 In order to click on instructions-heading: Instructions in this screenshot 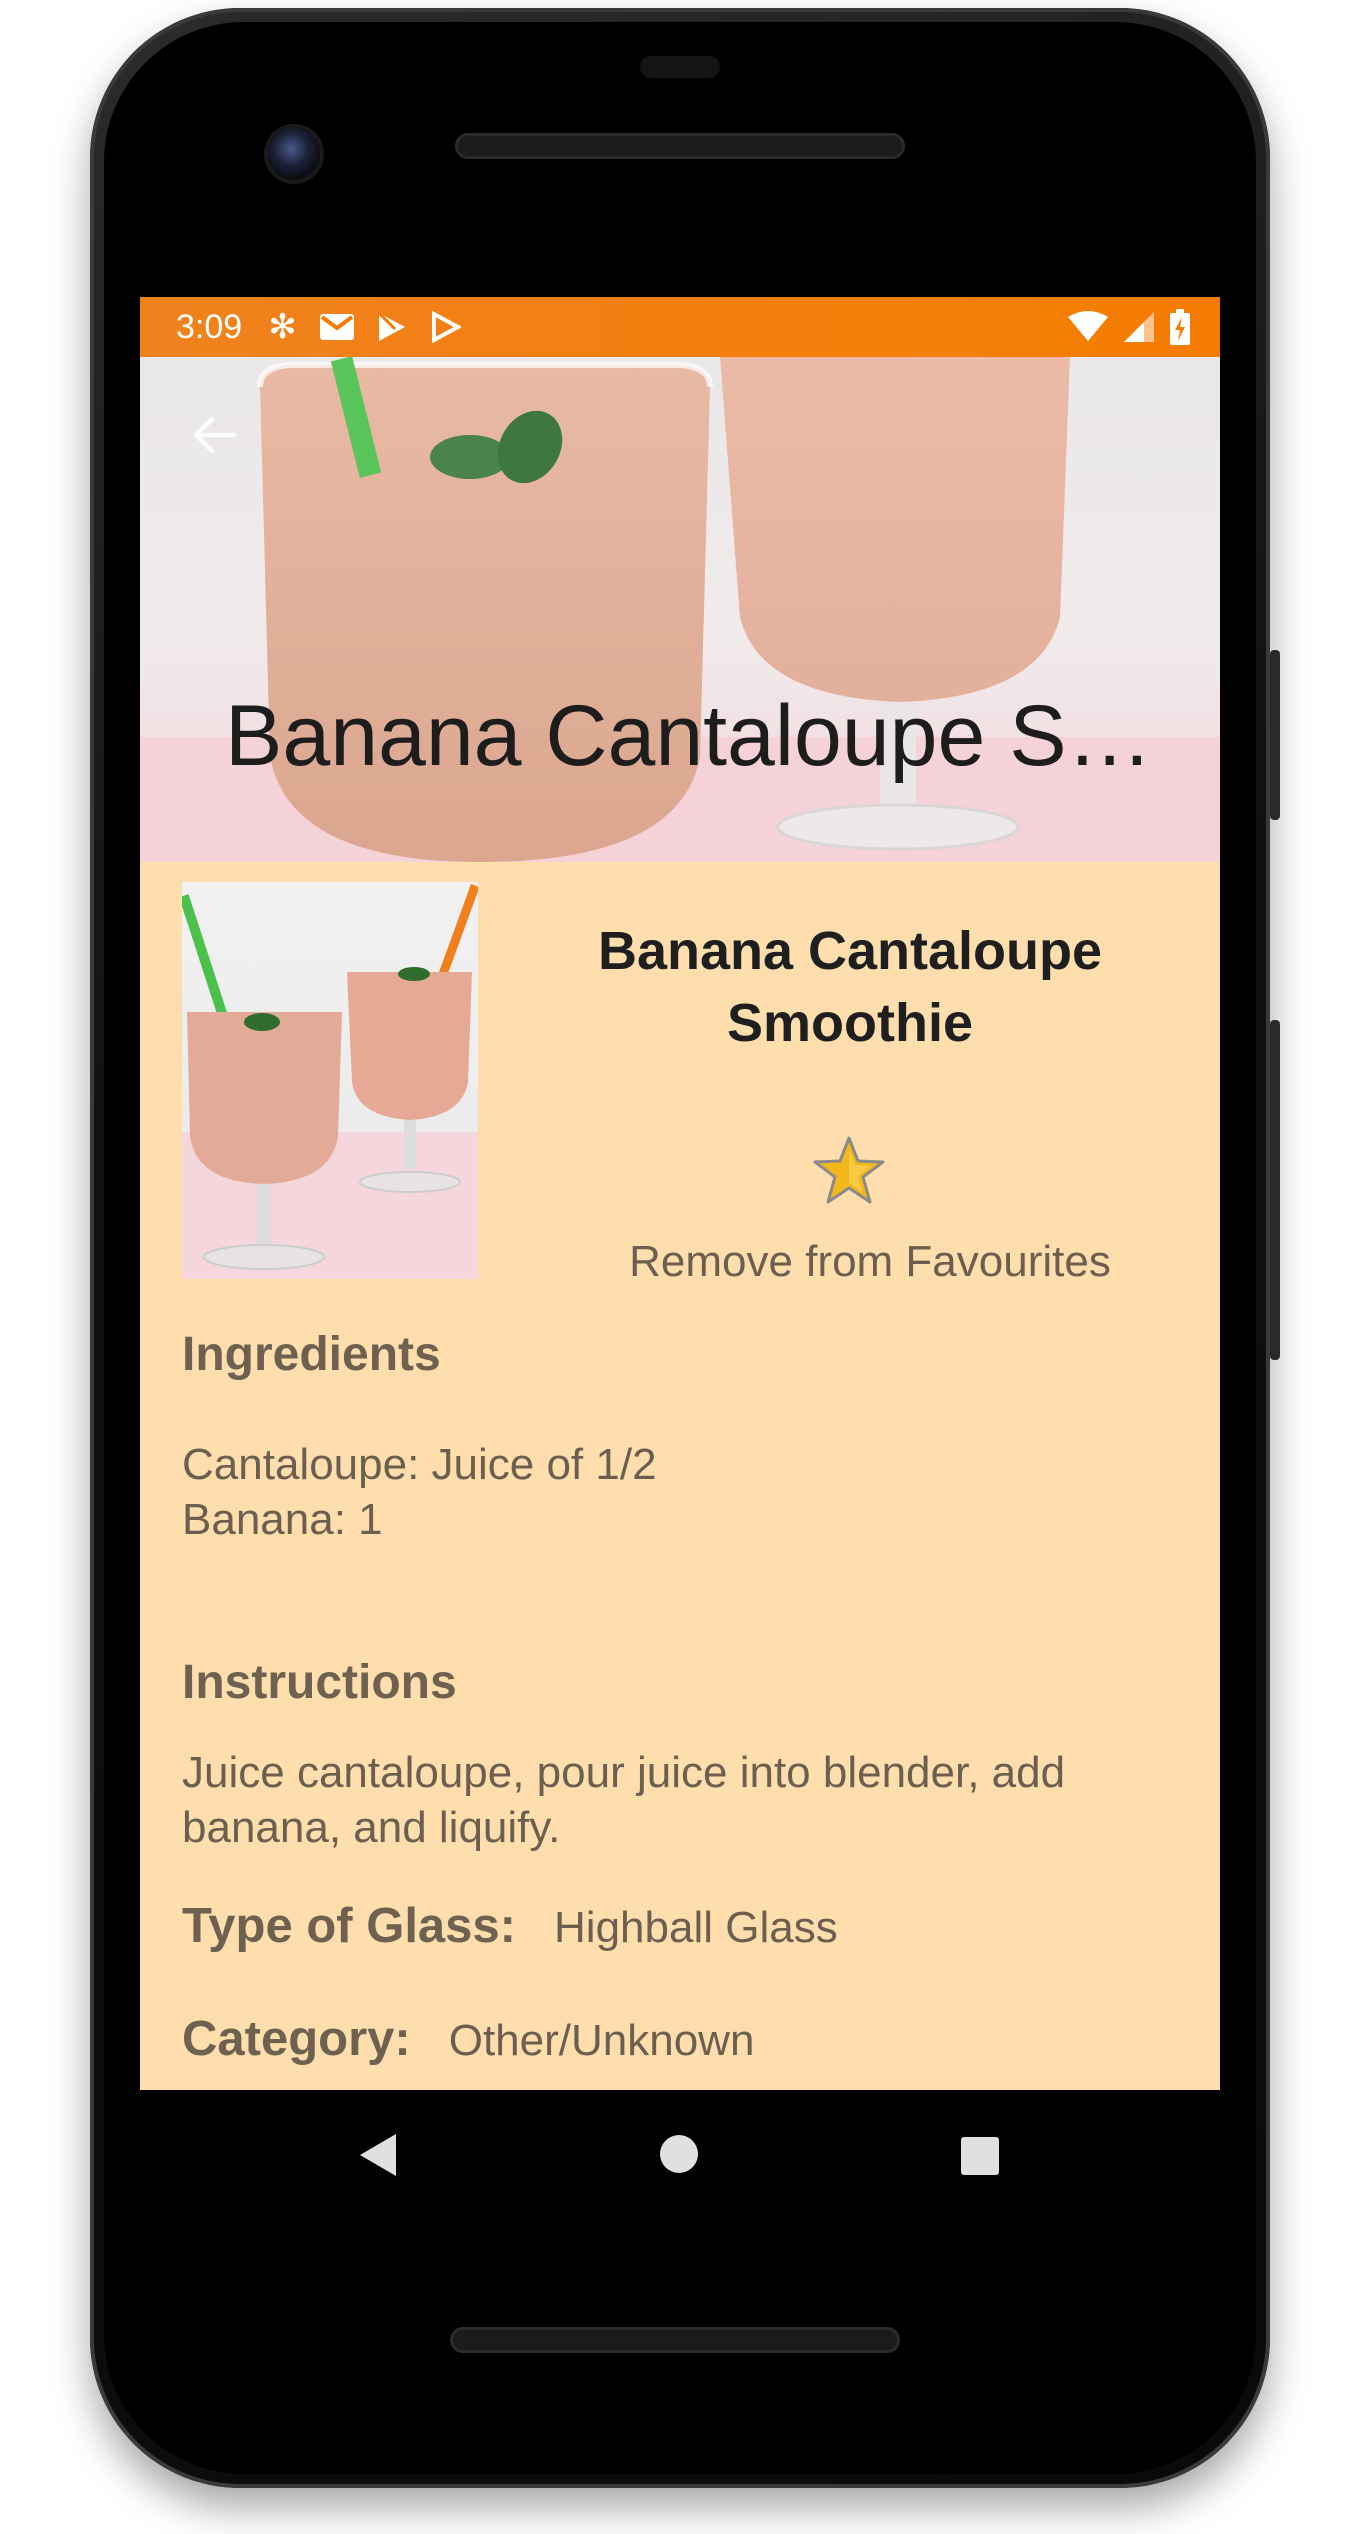, I will do `click(319, 1682)`.